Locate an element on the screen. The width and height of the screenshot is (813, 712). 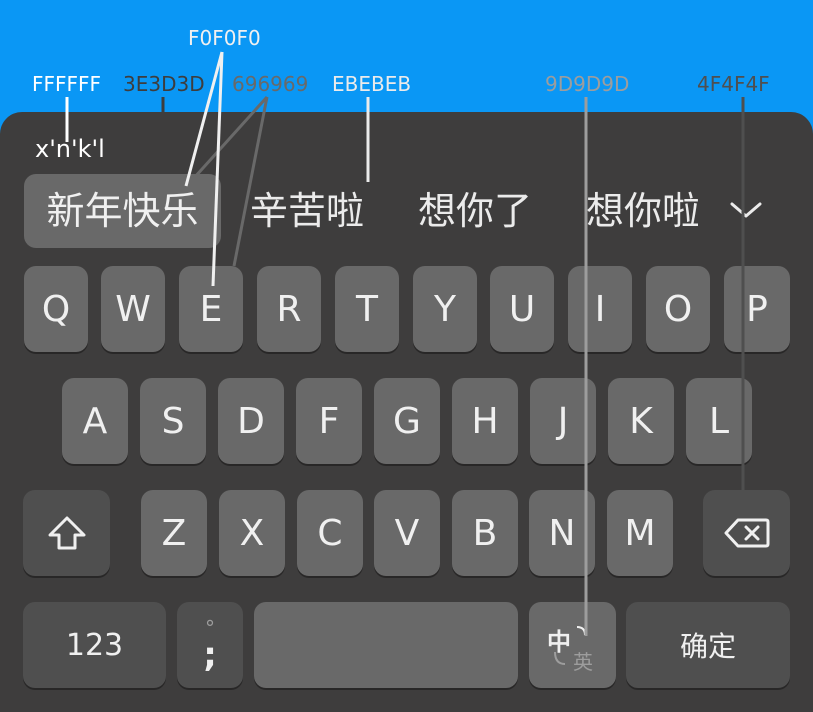
key-m: M is located at coordinates (640, 533).